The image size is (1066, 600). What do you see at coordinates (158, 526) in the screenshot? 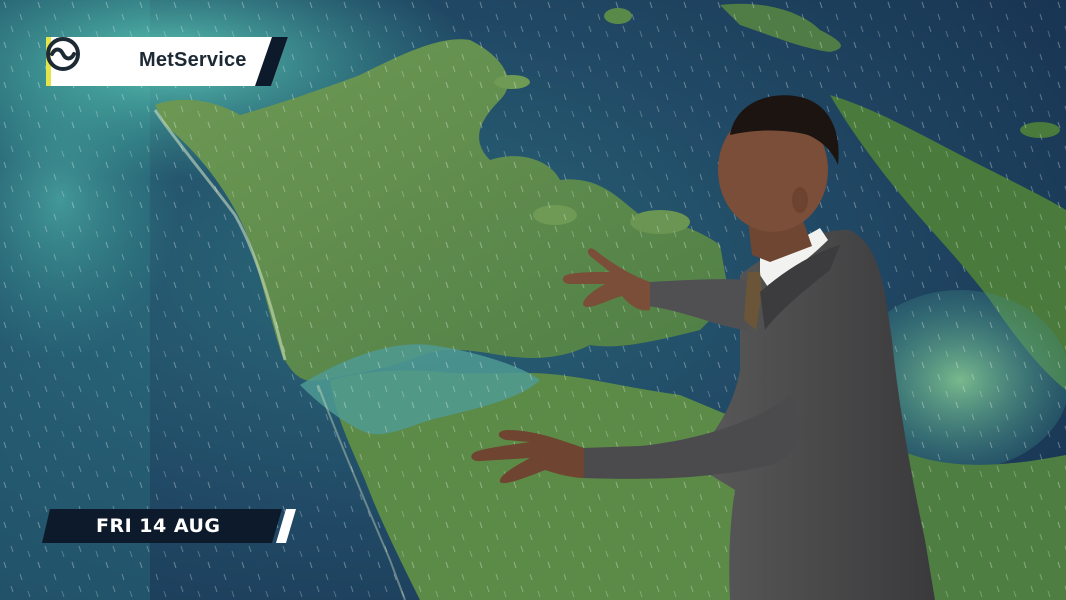
I see `forecast-date: FRI 14 AUG` at bounding box center [158, 526].